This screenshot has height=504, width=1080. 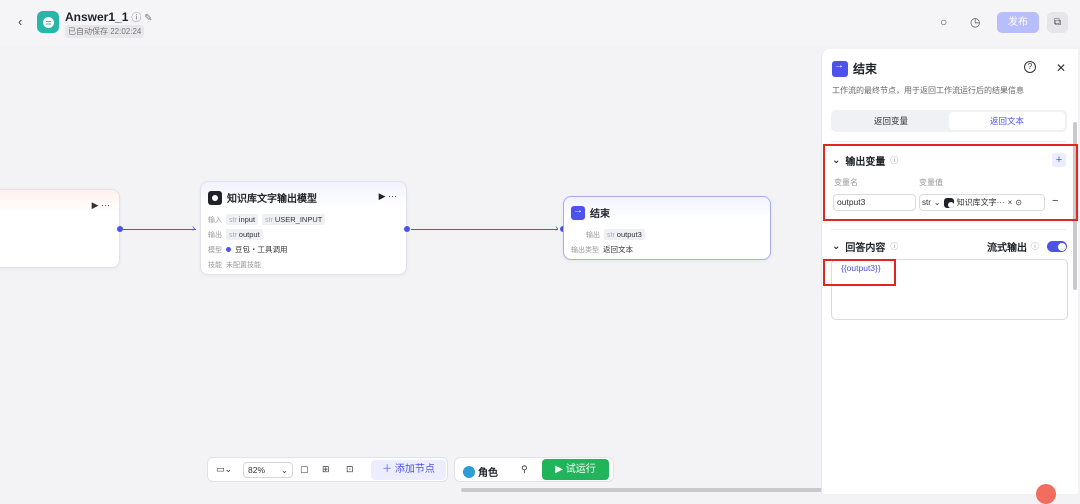 I want to click on info-icon: ⓘ ✎, so click(x=142, y=18).